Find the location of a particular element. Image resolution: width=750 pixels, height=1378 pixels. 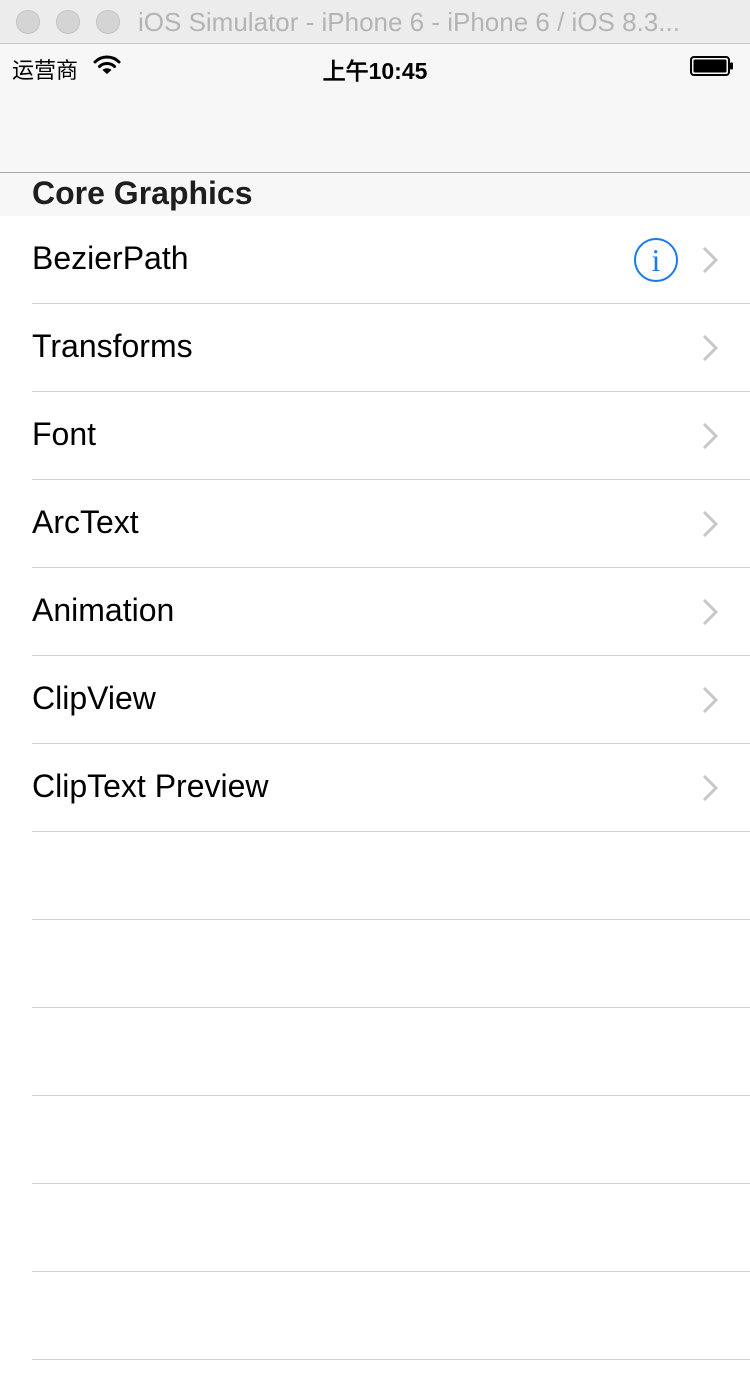

table-row-font: Font is located at coordinates (391, 436).